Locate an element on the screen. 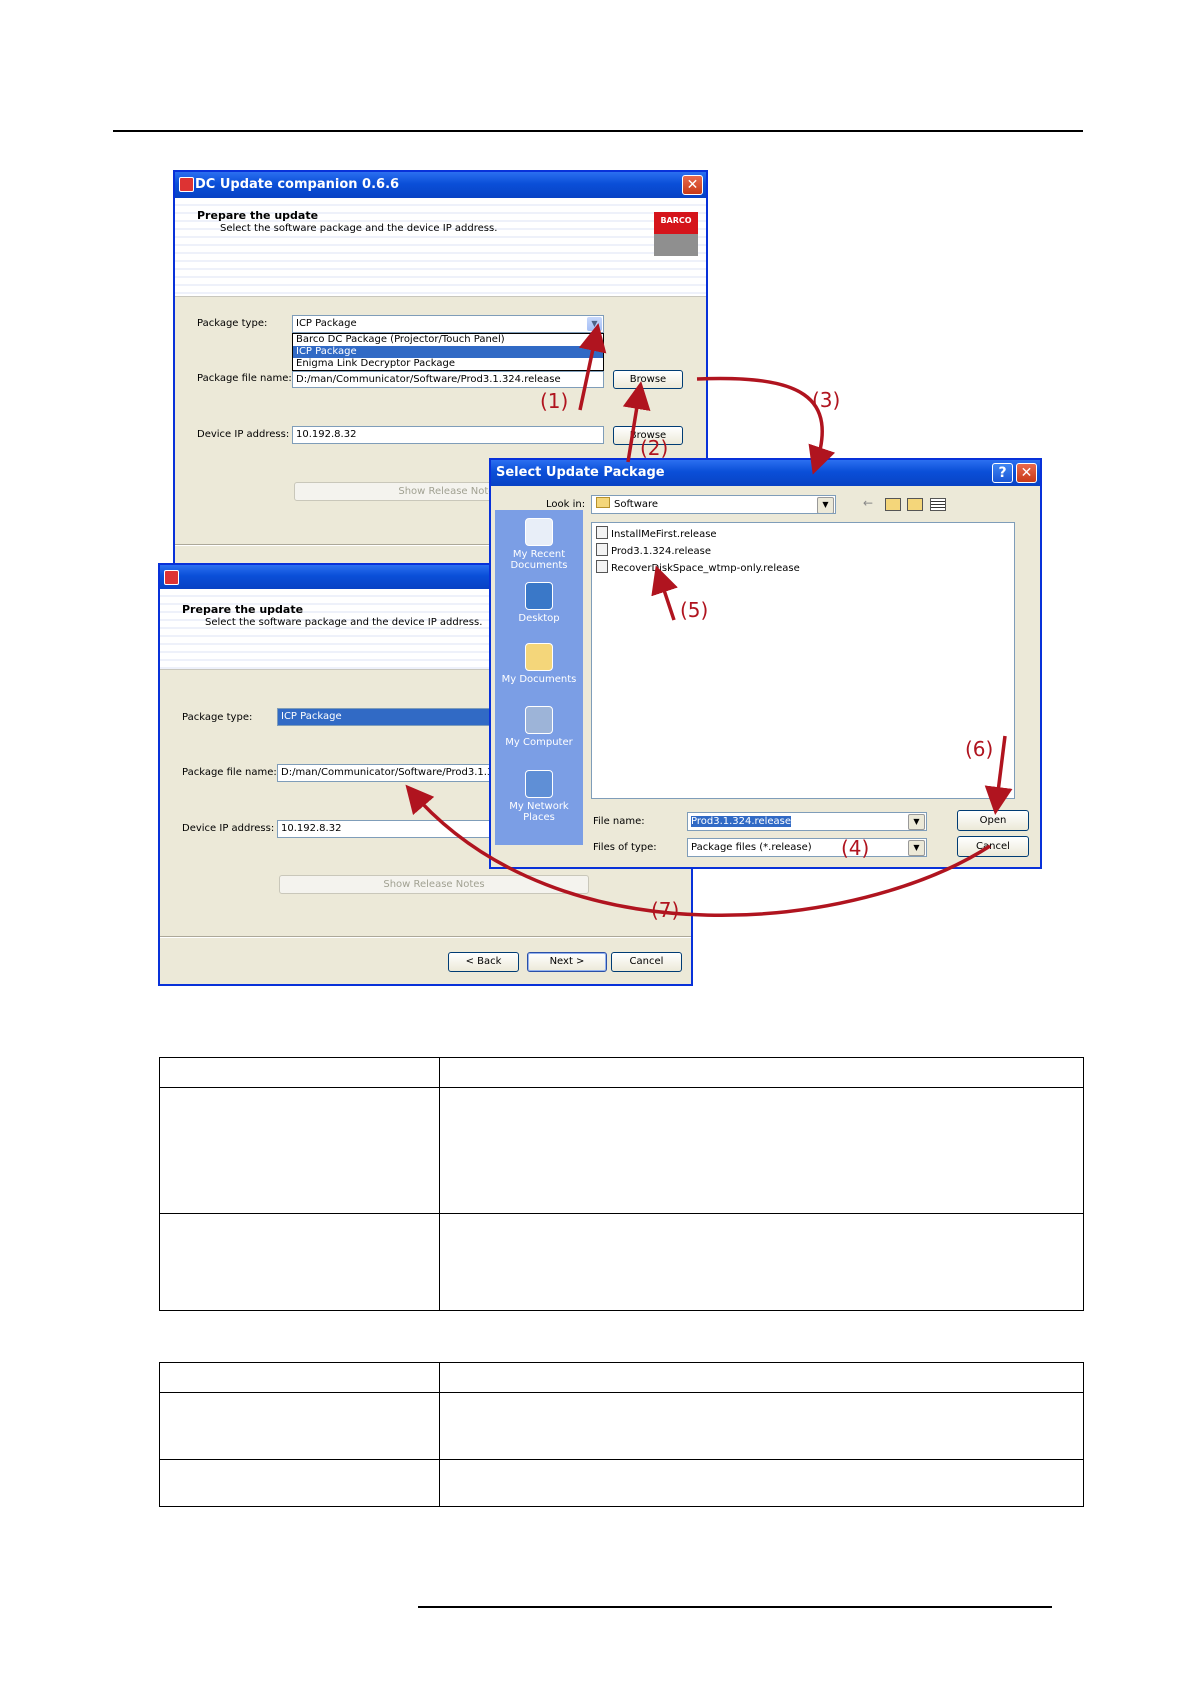 Image resolution: width=1190 pixels, height=1684 pixels. place-my-documents: My Documents is located at coordinates (539, 664).